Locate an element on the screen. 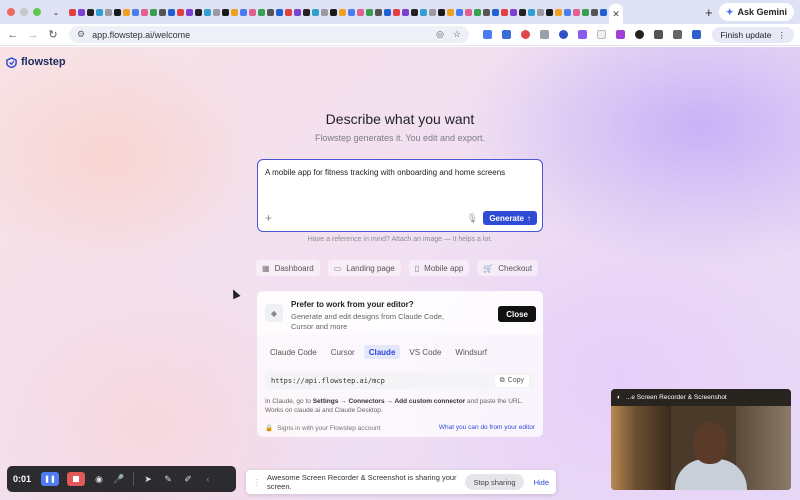 The image size is (800, 500). url-text: app.flowstep.ai/welcome is located at coordinates (264, 35).